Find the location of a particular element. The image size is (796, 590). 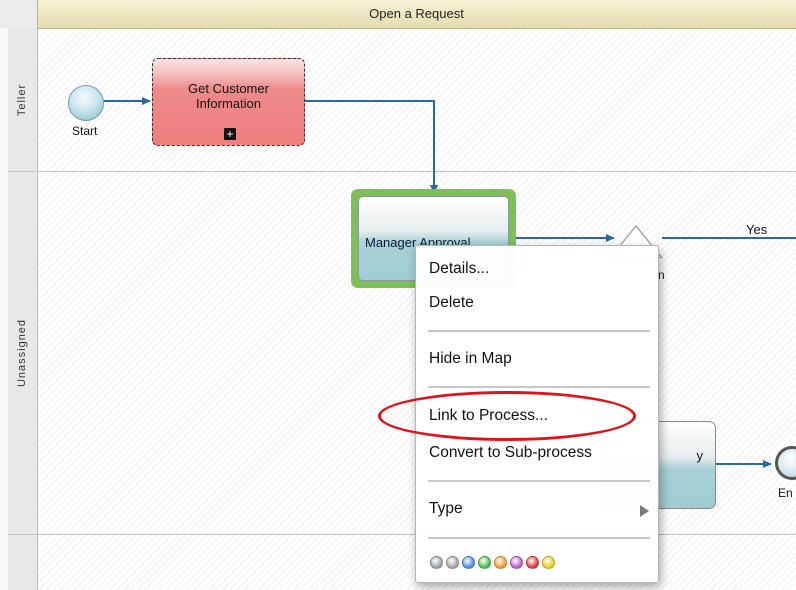

flow-label-yes: Yes is located at coordinates (757, 229).